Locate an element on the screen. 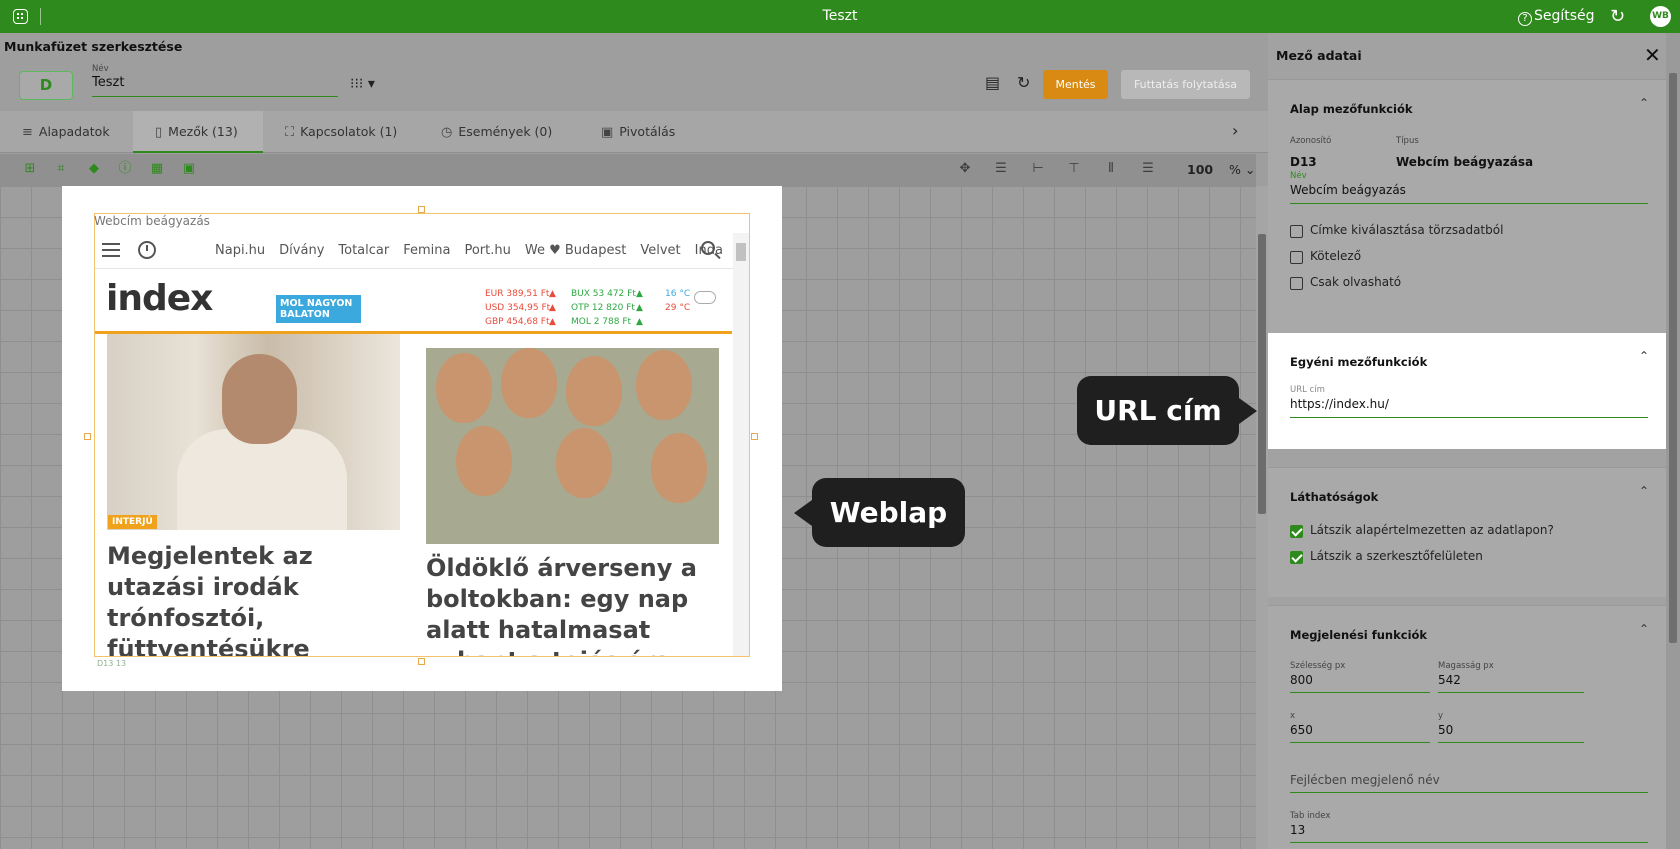 The height and width of the screenshot is (849, 1680). checkbox-readonly is located at coordinates (1296, 283).